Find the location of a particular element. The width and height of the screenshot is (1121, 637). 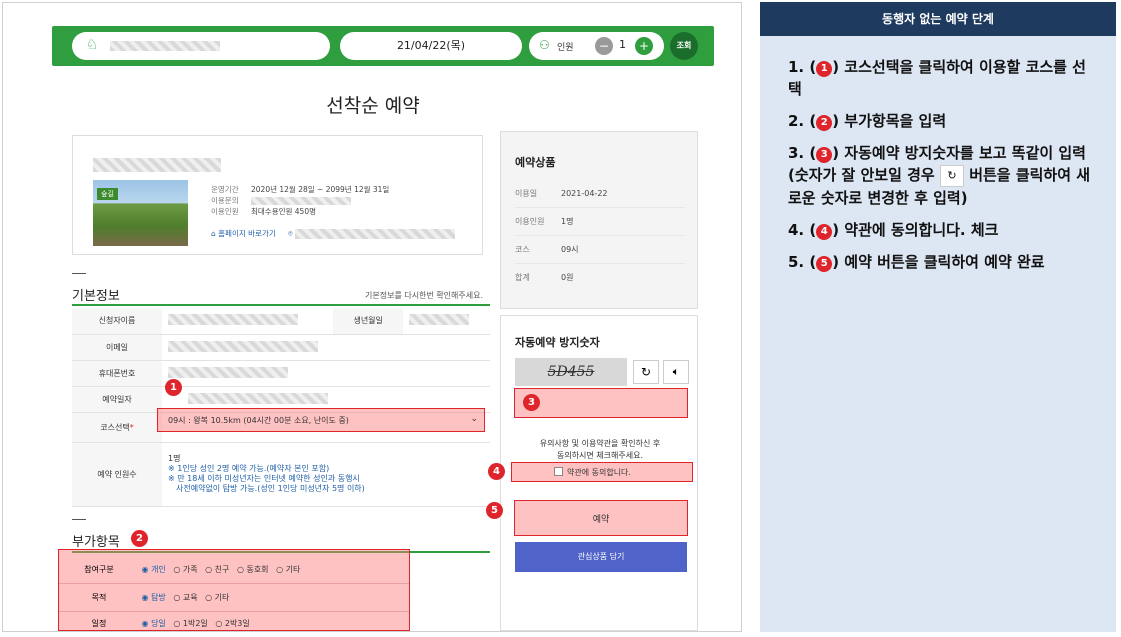

product-tag: 숲길 is located at coordinates (107, 194).